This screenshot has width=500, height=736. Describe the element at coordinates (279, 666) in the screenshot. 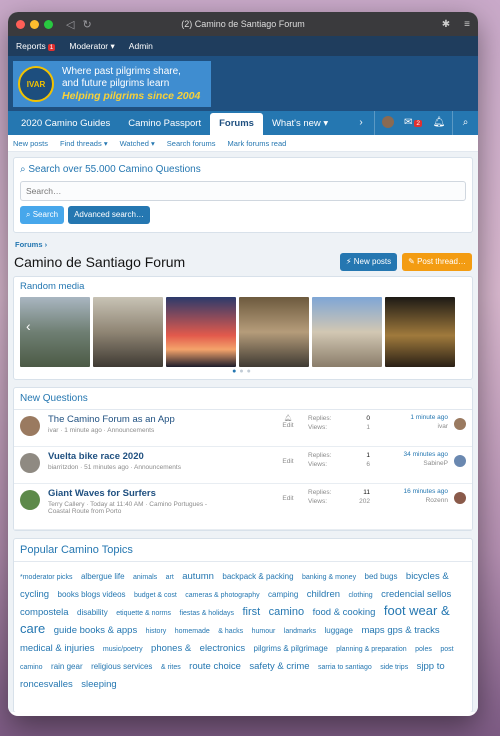

I see `tag-link: safety & crime` at that location.